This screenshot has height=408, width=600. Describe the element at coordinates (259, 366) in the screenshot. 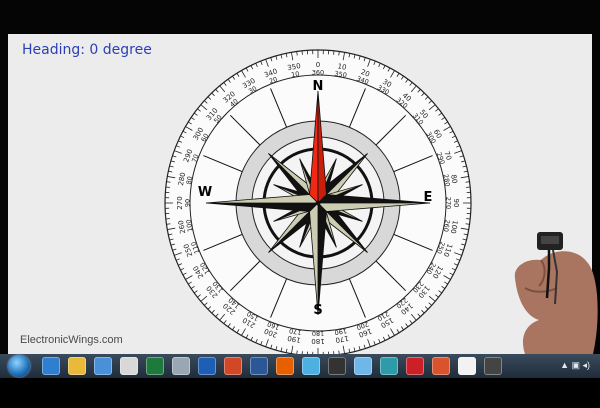

I see `word-icon` at that location.